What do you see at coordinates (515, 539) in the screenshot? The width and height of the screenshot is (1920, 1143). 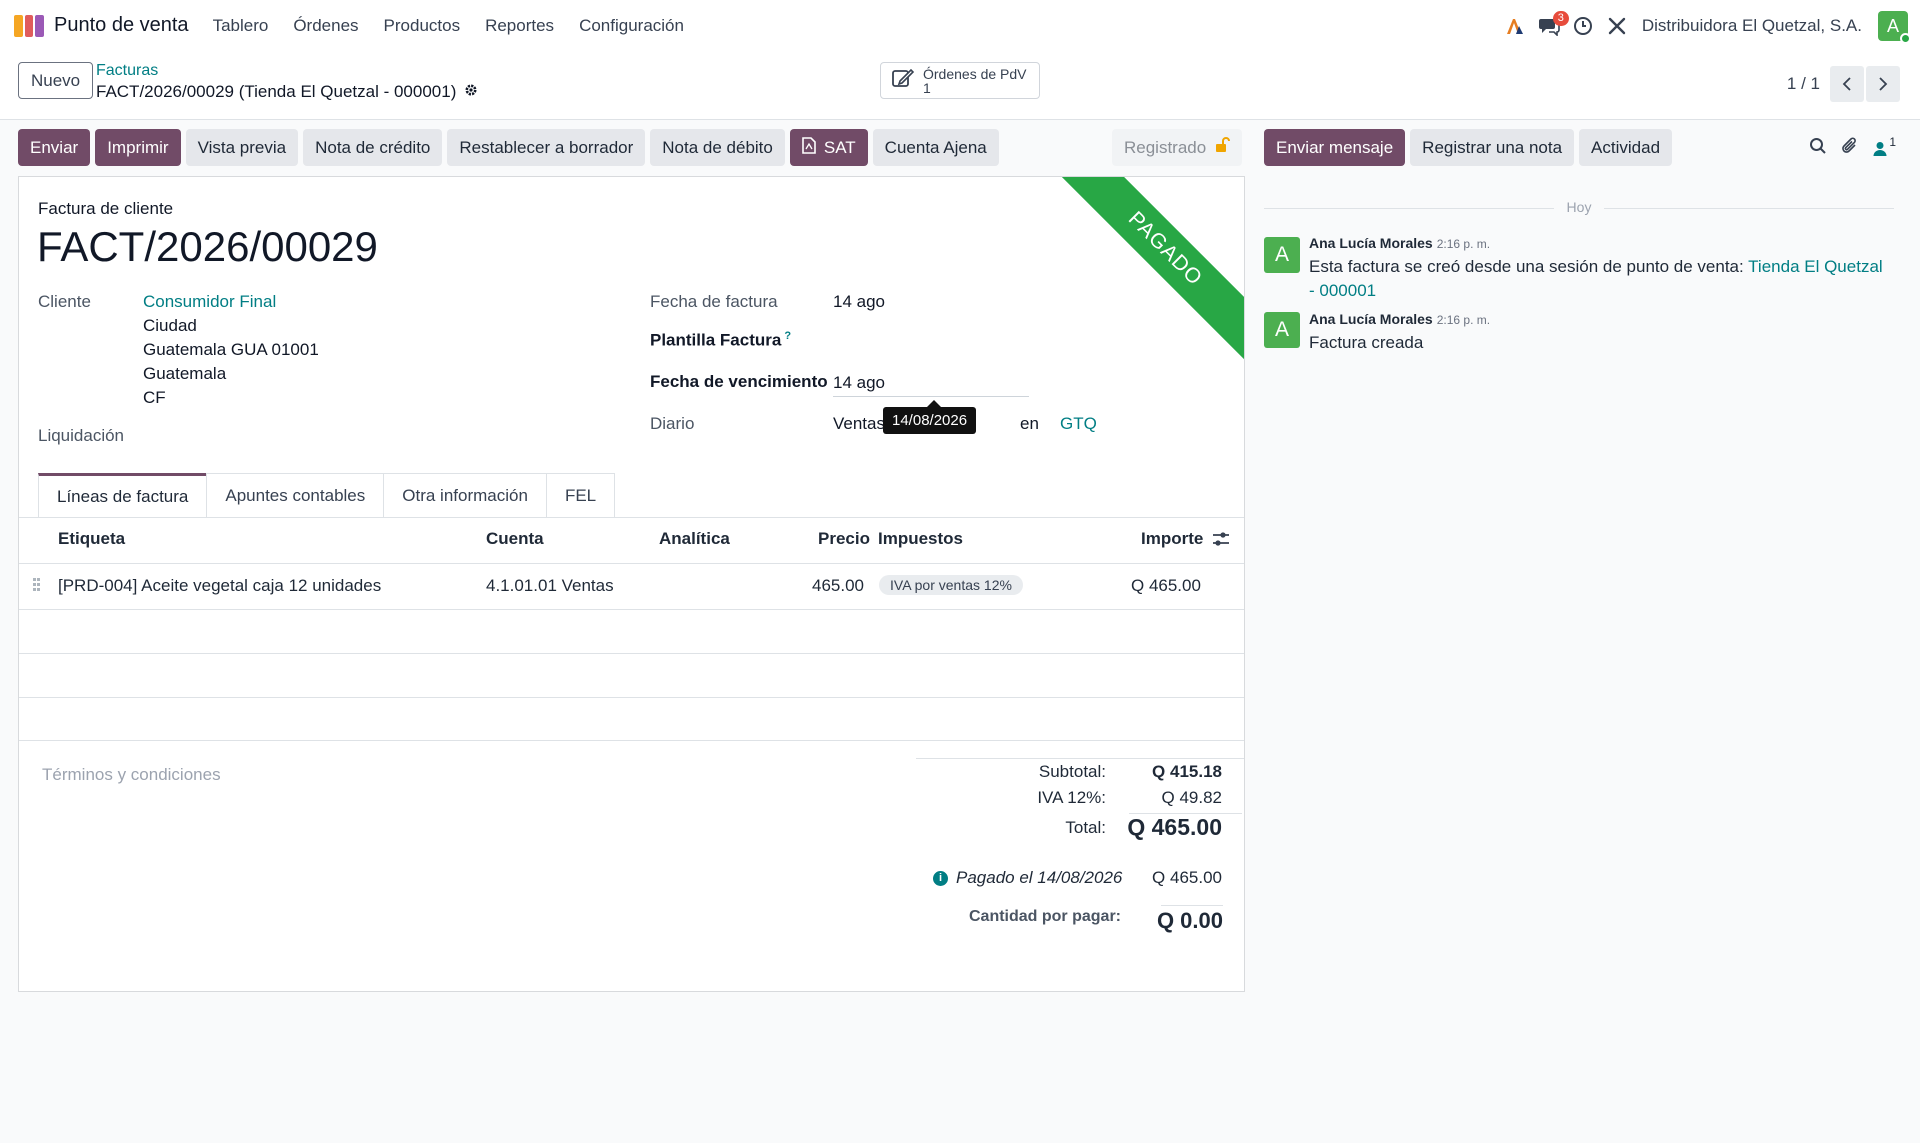 I see `column-header-account: Cuenta` at bounding box center [515, 539].